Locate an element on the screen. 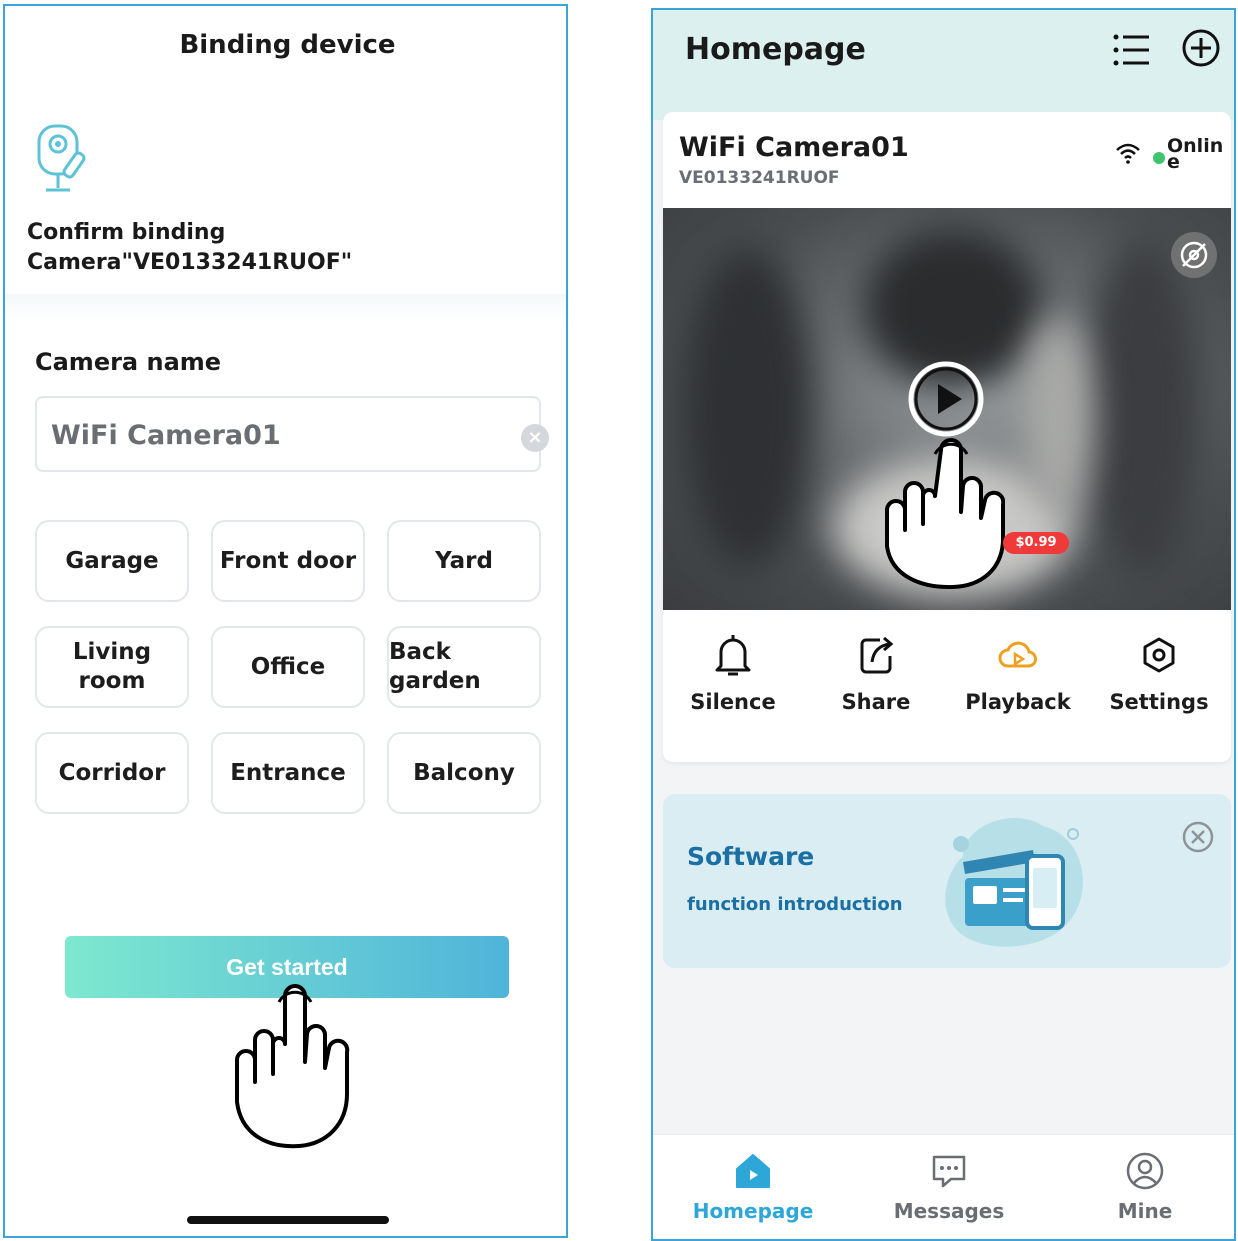  wifi-icon is located at coordinates (1128, 153).